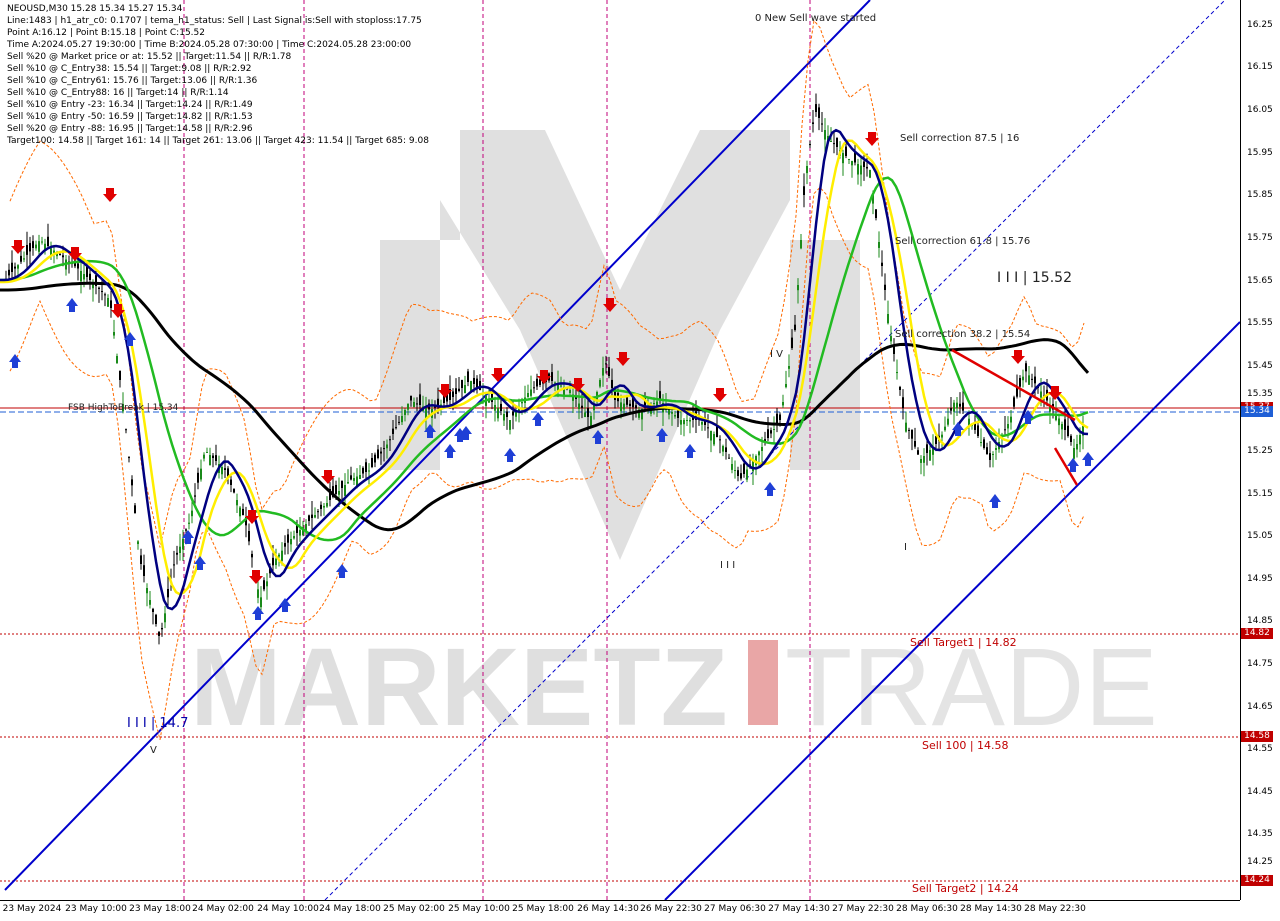 This screenshot has width=1280, height=921. I want to click on price-tick: 14.55, so click(1260, 749).